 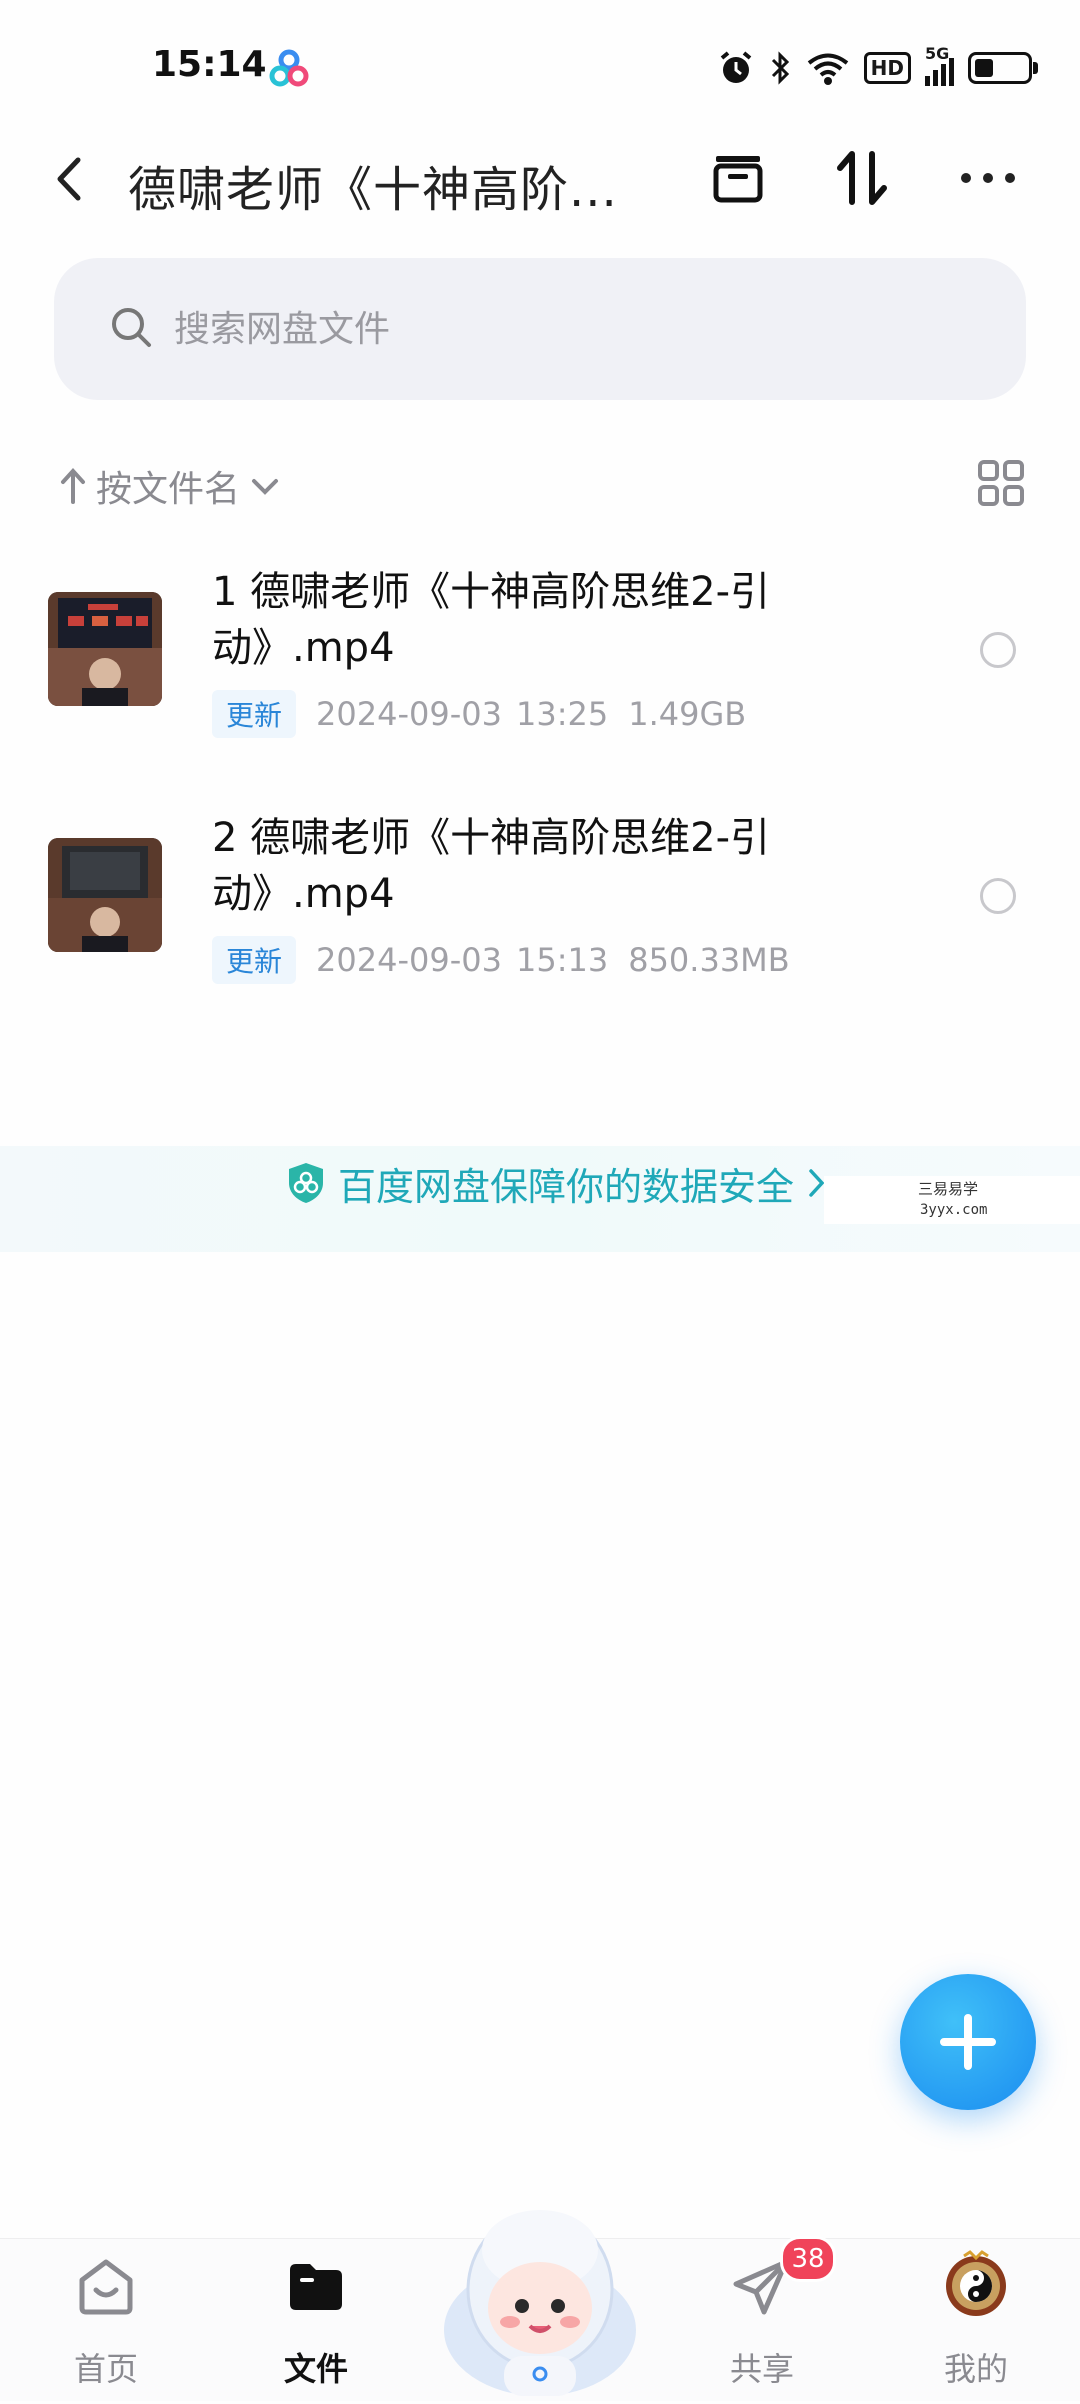 I want to click on watermark-url: 3yyx.com, so click(x=954, y=1210).